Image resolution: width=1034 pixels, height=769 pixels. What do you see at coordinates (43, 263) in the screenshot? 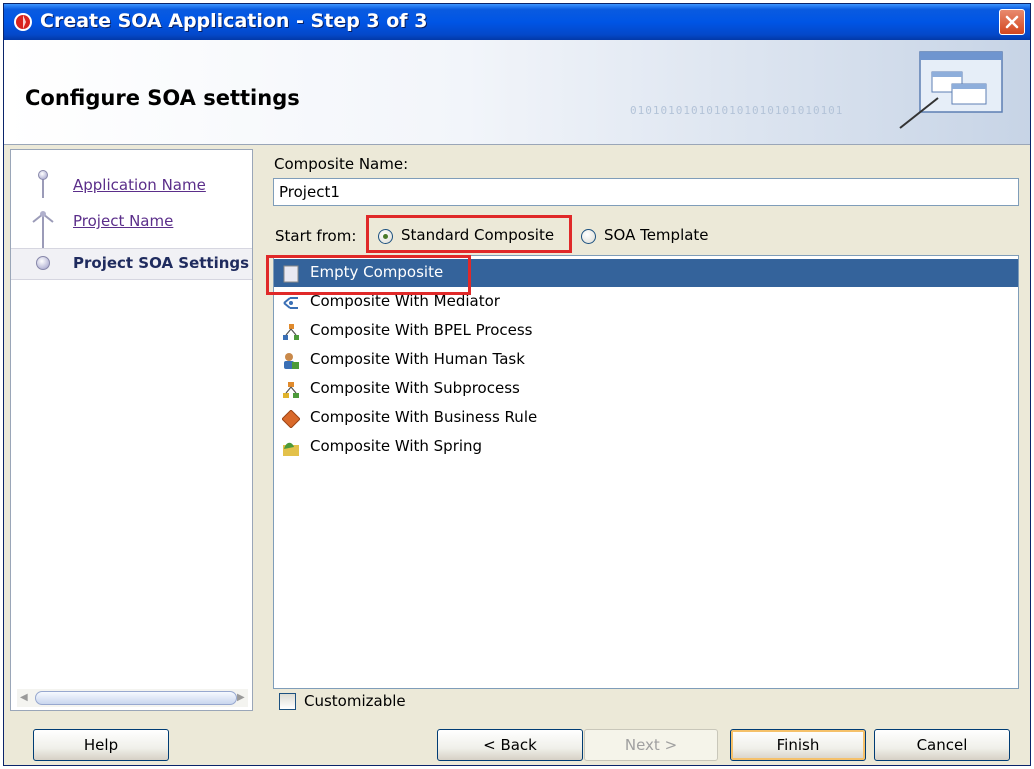
I see `current-step-icon` at bounding box center [43, 263].